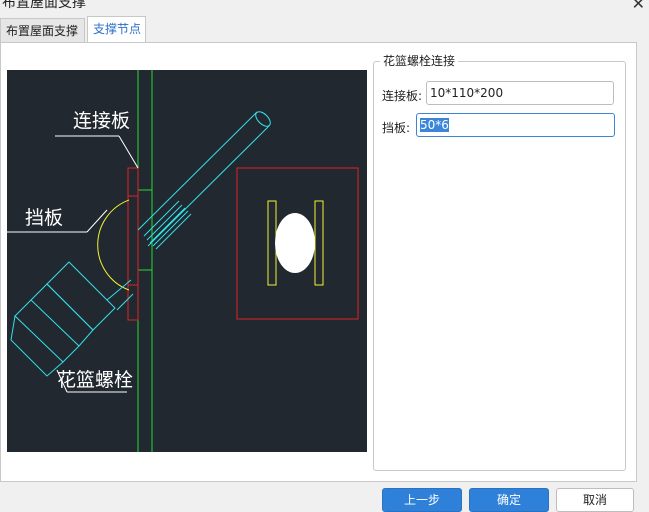 This screenshot has width=649, height=512. I want to click on tab-roof-bracing: 布置屋面支撑, so click(42, 30).